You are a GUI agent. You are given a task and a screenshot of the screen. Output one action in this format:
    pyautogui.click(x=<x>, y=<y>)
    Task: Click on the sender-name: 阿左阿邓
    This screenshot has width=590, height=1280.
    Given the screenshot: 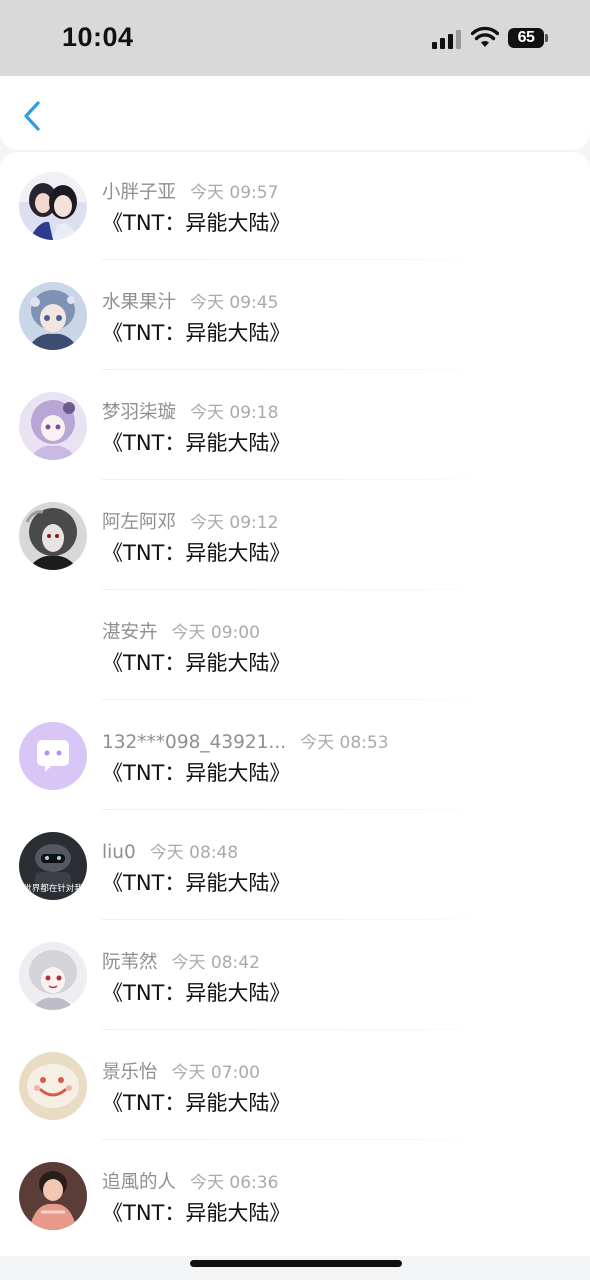 What is the action you would take?
    pyautogui.click(x=139, y=522)
    